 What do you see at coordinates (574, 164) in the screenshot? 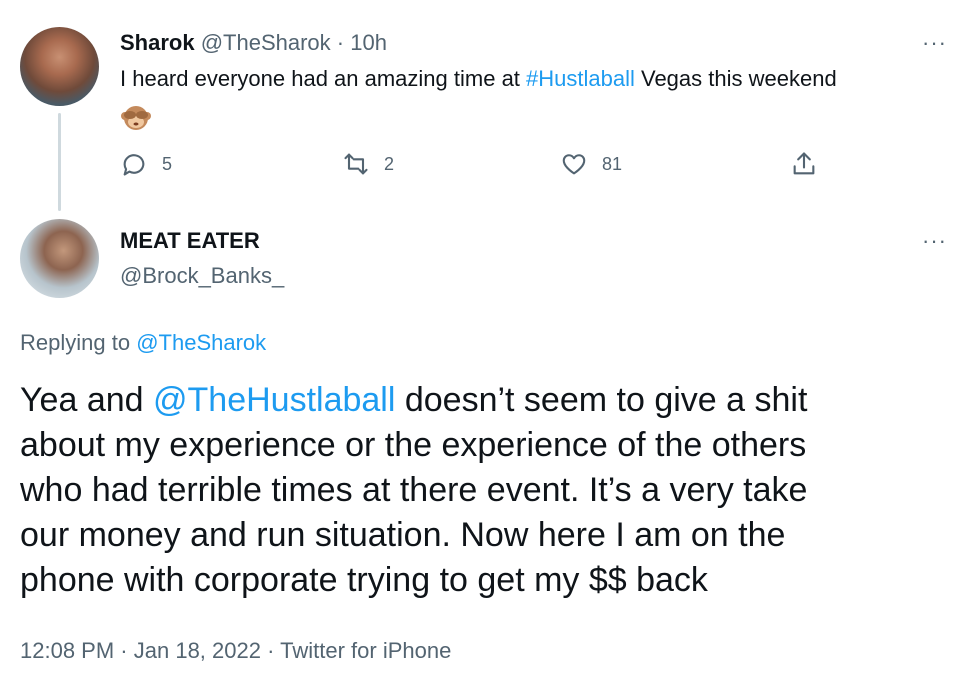
I see `like-icon` at bounding box center [574, 164].